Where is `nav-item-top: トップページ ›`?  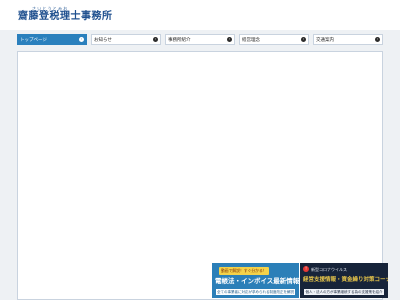 nav-item-top: トップページ › is located at coordinates (52, 39).